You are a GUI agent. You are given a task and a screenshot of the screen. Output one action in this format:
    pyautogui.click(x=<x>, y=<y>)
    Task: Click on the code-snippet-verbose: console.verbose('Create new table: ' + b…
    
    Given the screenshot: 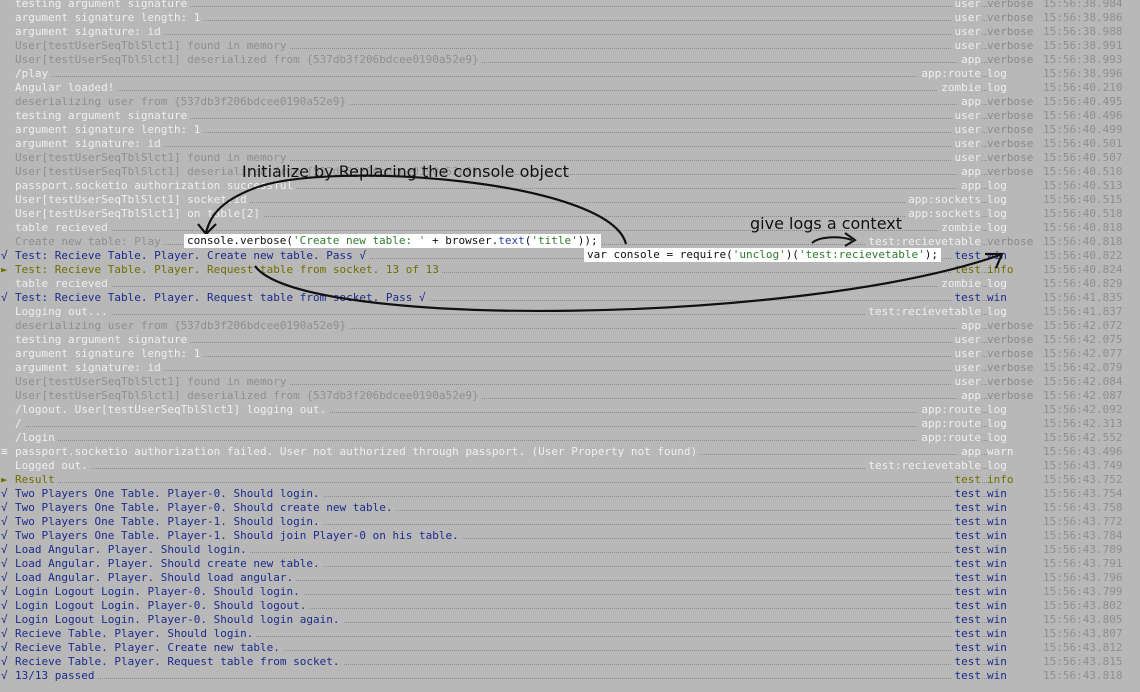 What is the action you would take?
    pyautogui.click(x=392, y=241)
    